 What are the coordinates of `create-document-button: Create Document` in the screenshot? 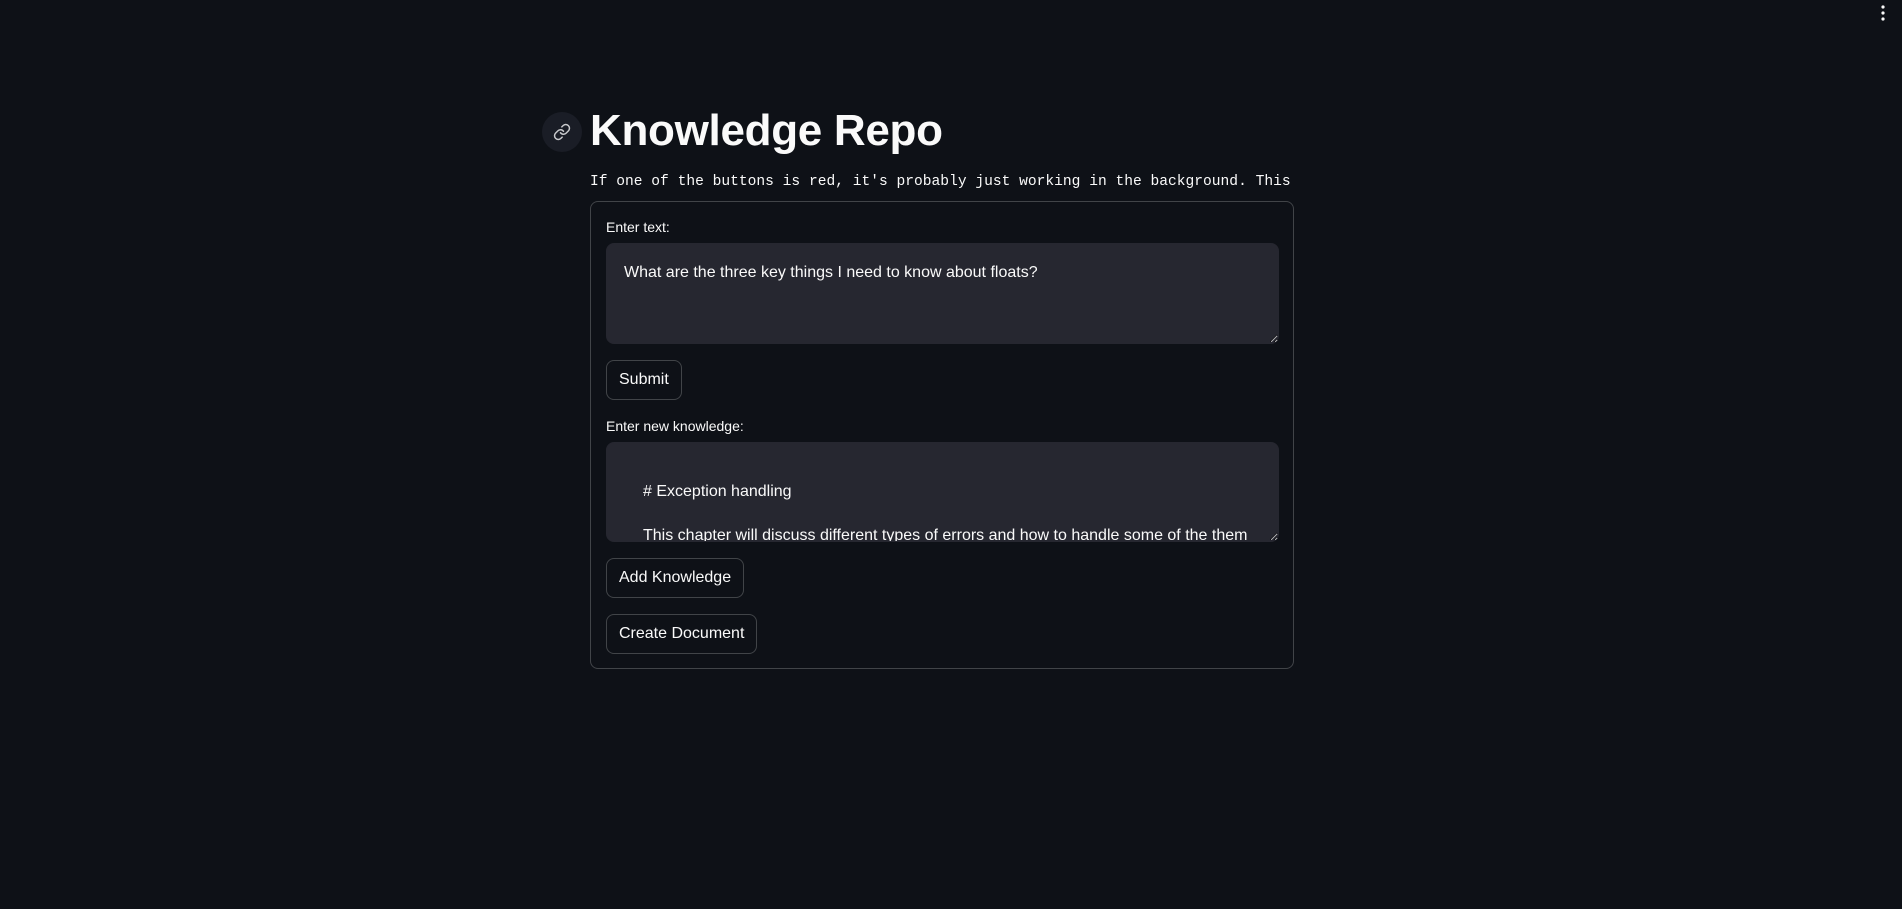 It's located at (682, 634).